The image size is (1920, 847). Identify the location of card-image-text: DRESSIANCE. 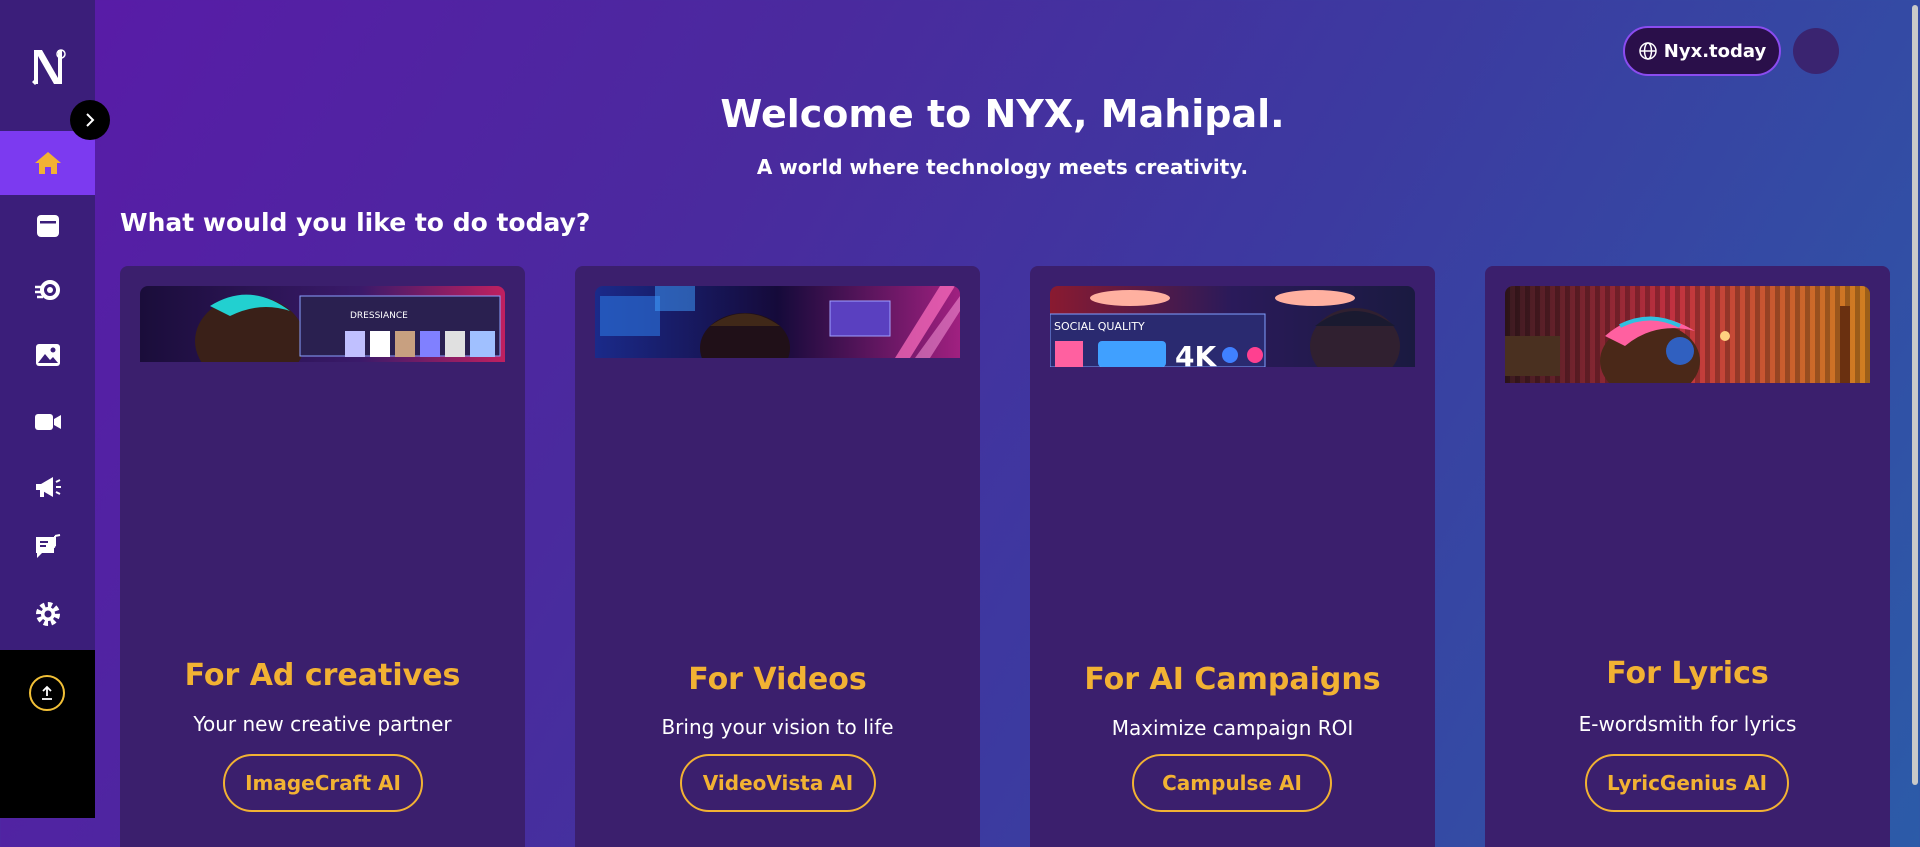
(379, 316).